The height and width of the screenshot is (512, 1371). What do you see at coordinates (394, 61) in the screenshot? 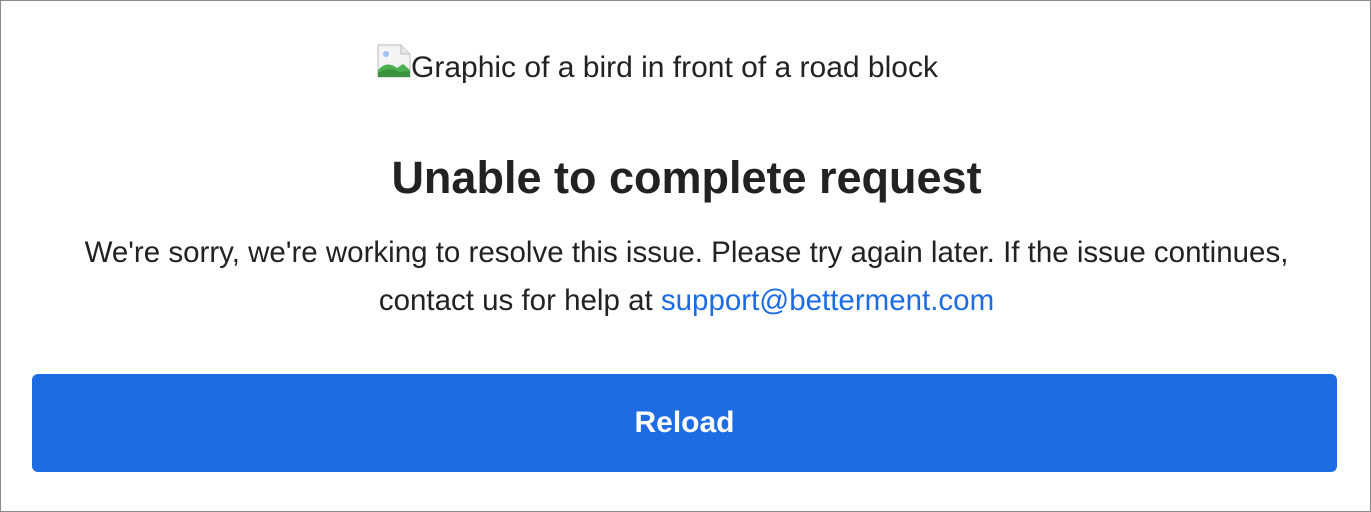
I see `broken-image-icon` at bounding box center [394, 61].